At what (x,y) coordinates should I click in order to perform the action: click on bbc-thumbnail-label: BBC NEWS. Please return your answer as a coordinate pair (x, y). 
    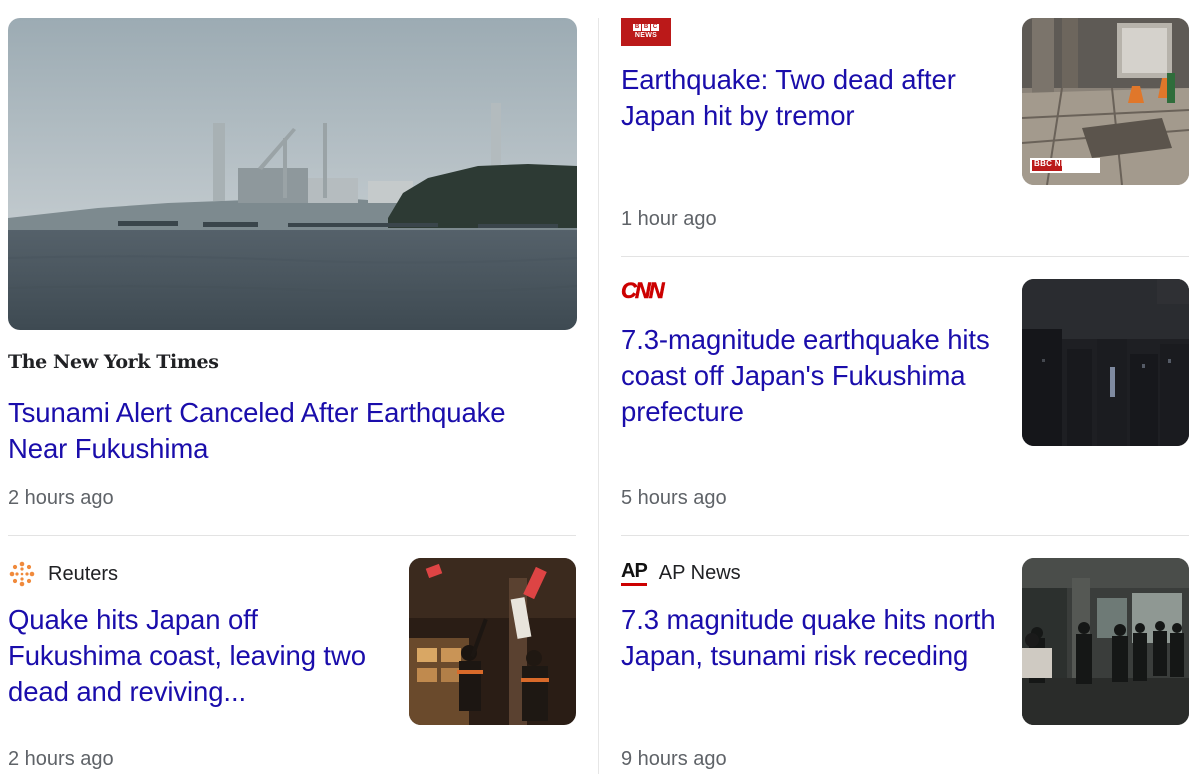
    Looking at the image, I should click on (1057, 163).